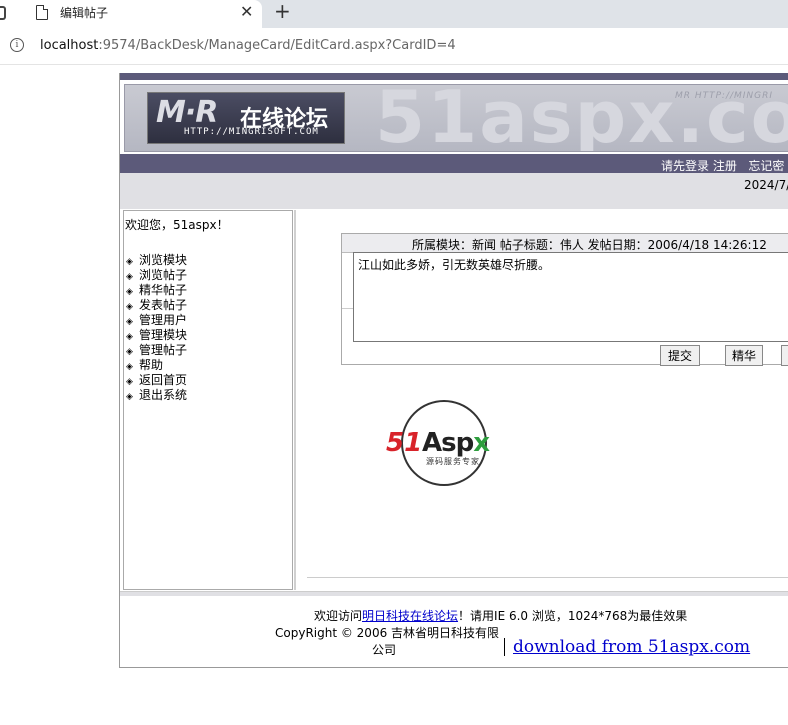  I want to click on footer-company: 公司, so click(384, 650).